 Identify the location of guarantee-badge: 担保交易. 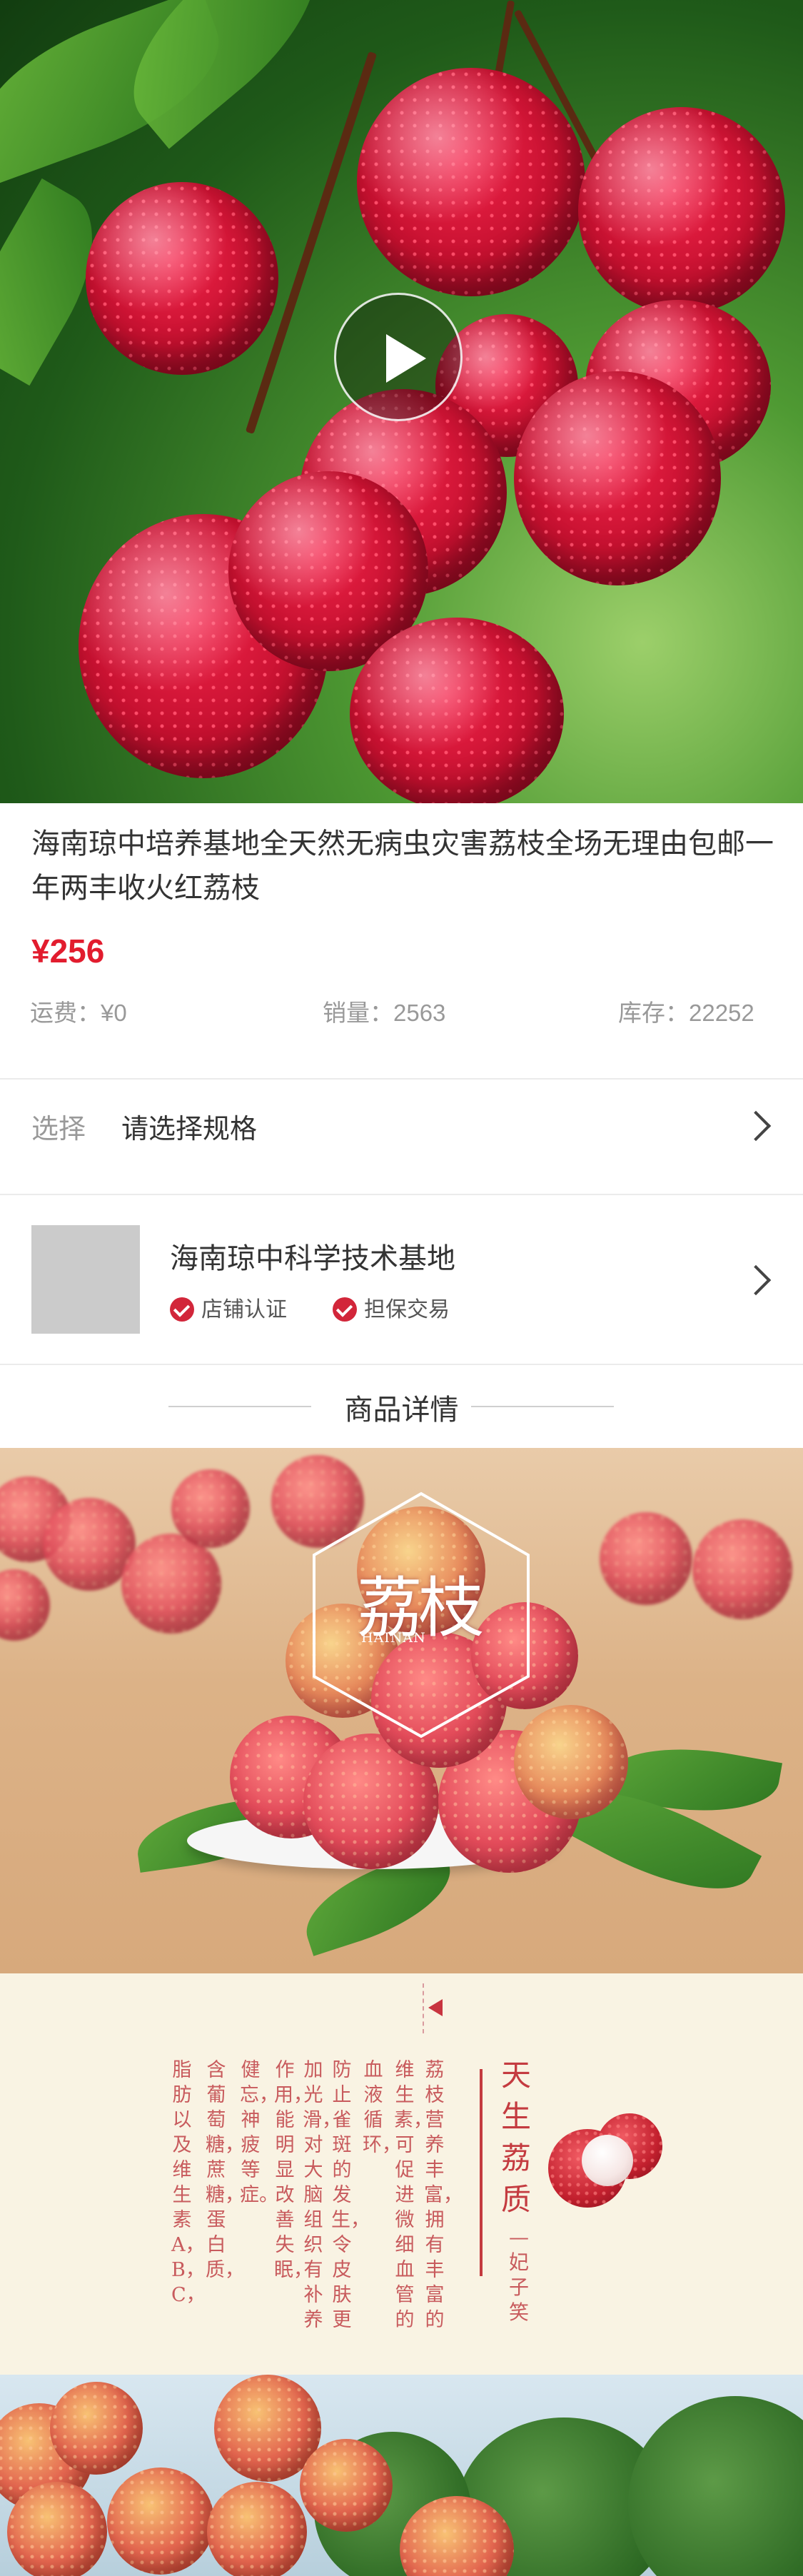
(391, 1307).